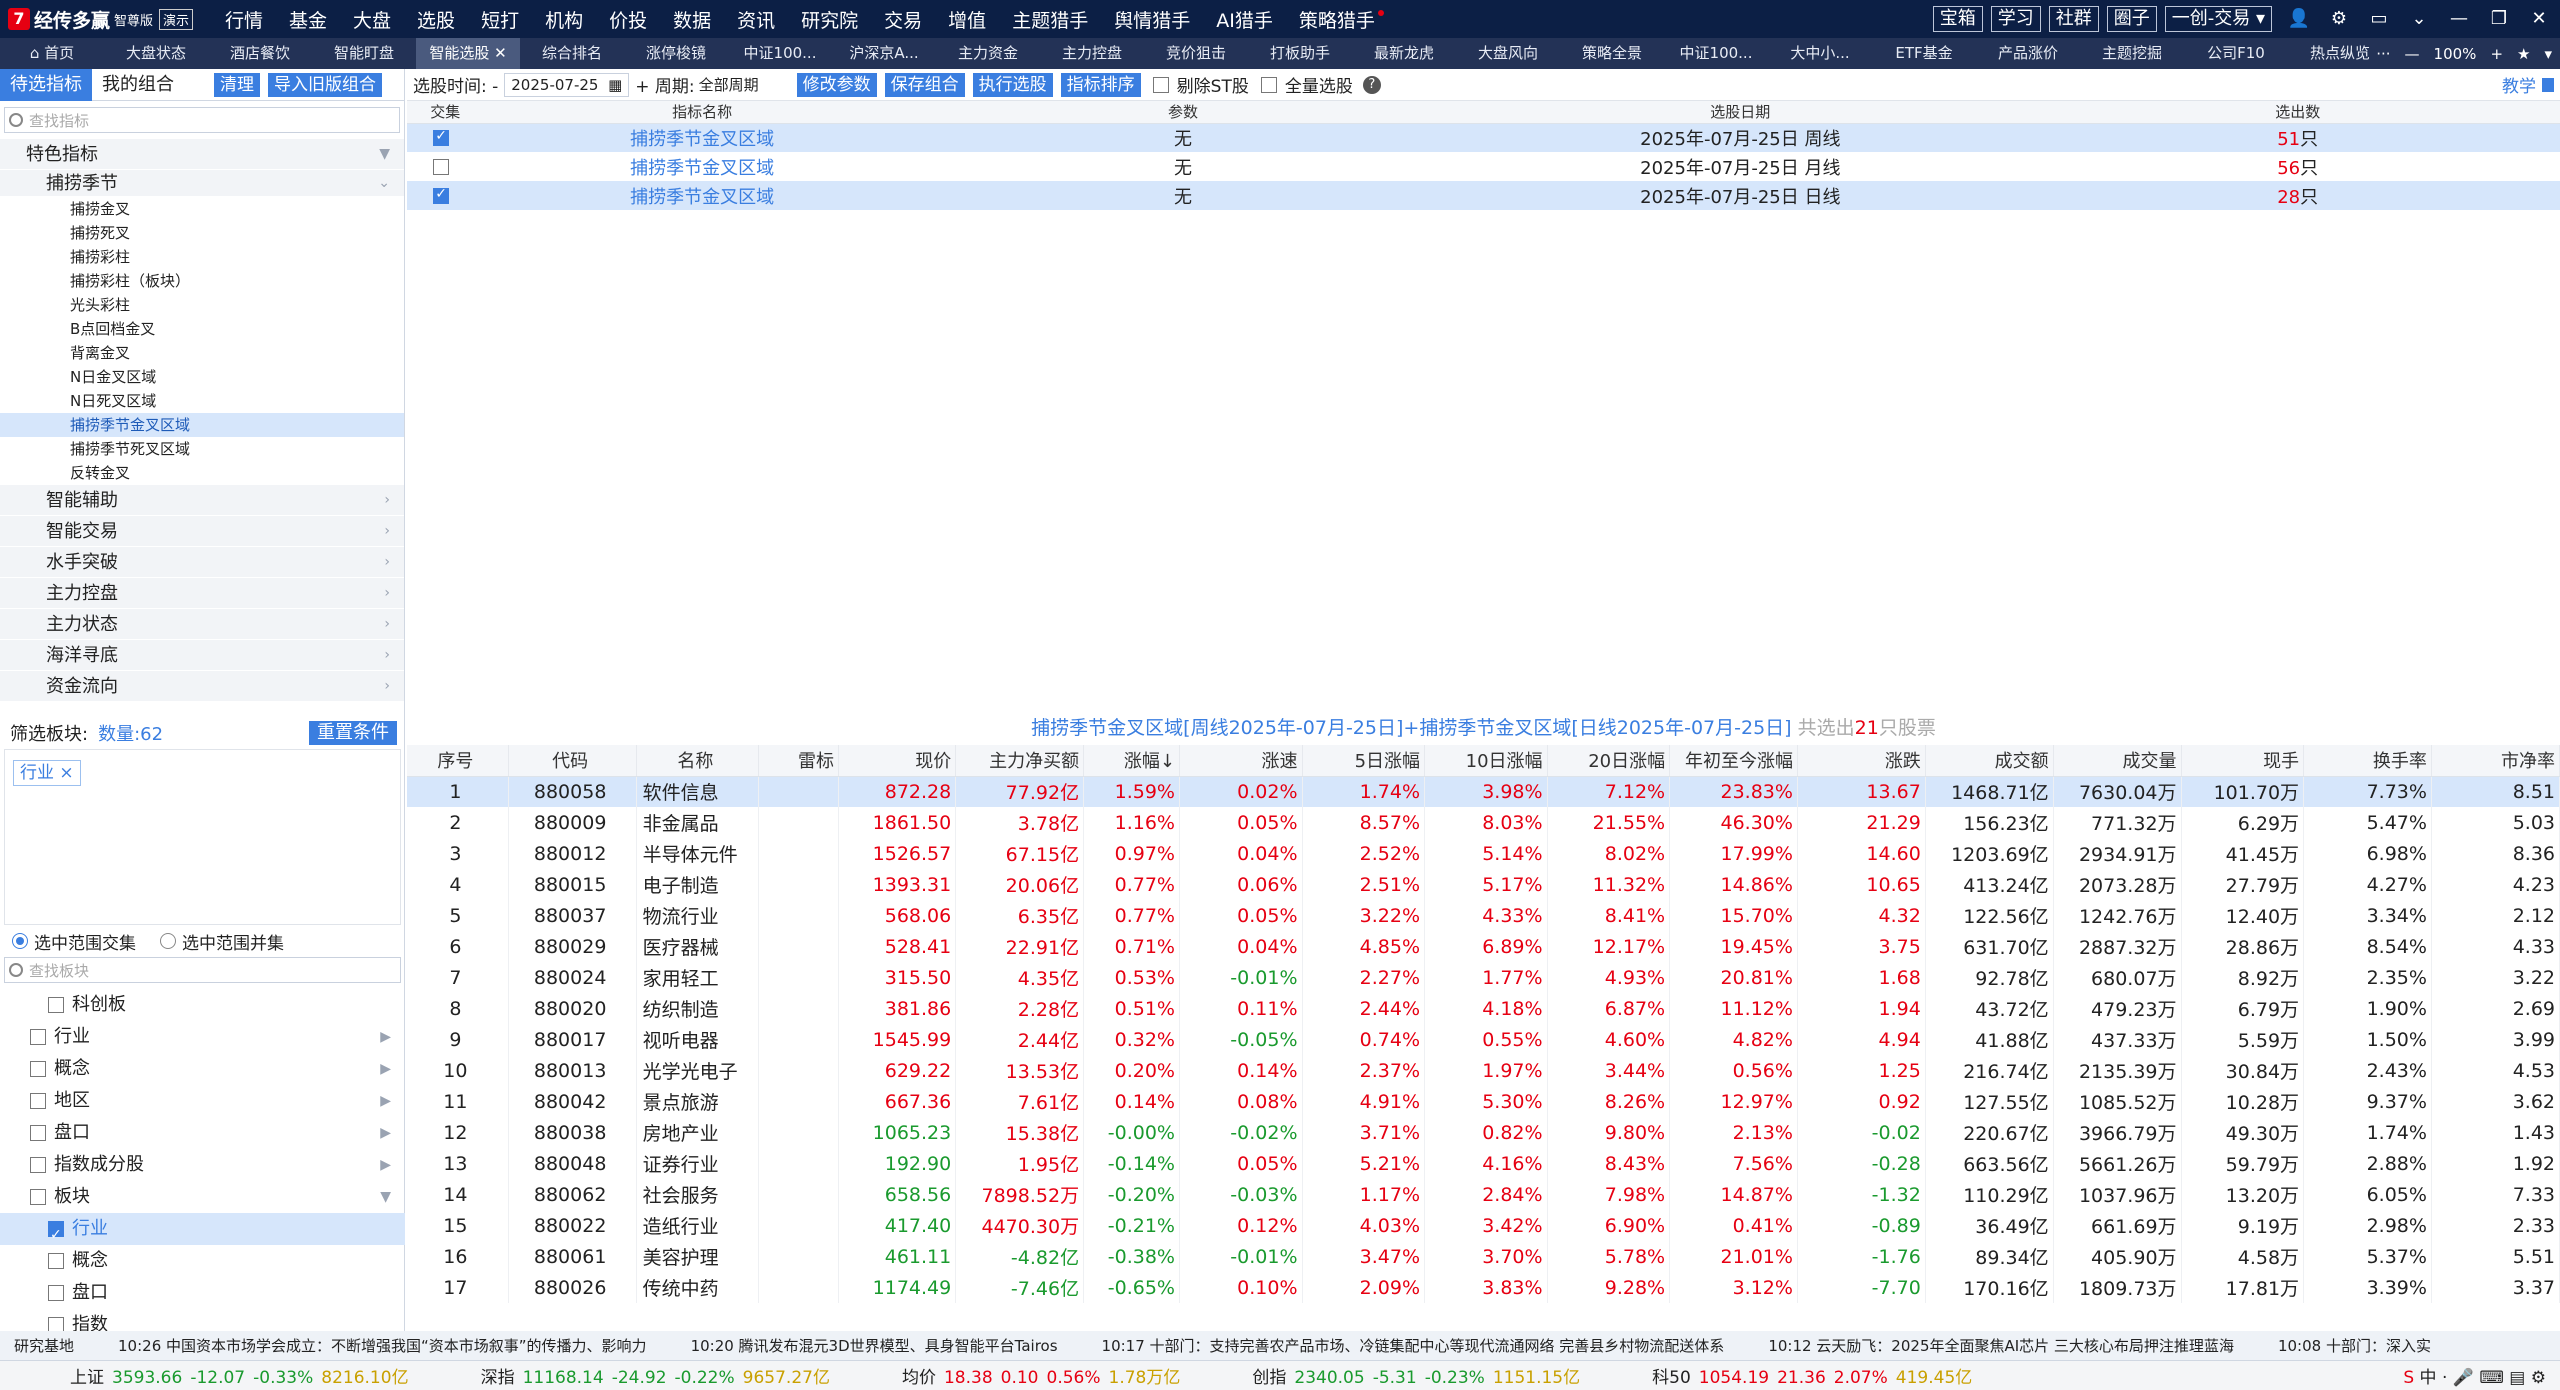 Image resolution: width=2560 pixels, height=1390 pixels. Describe the element at coordinates (1244, 19) in the screenshot. I see `menu-item: AI猎手` at that location.